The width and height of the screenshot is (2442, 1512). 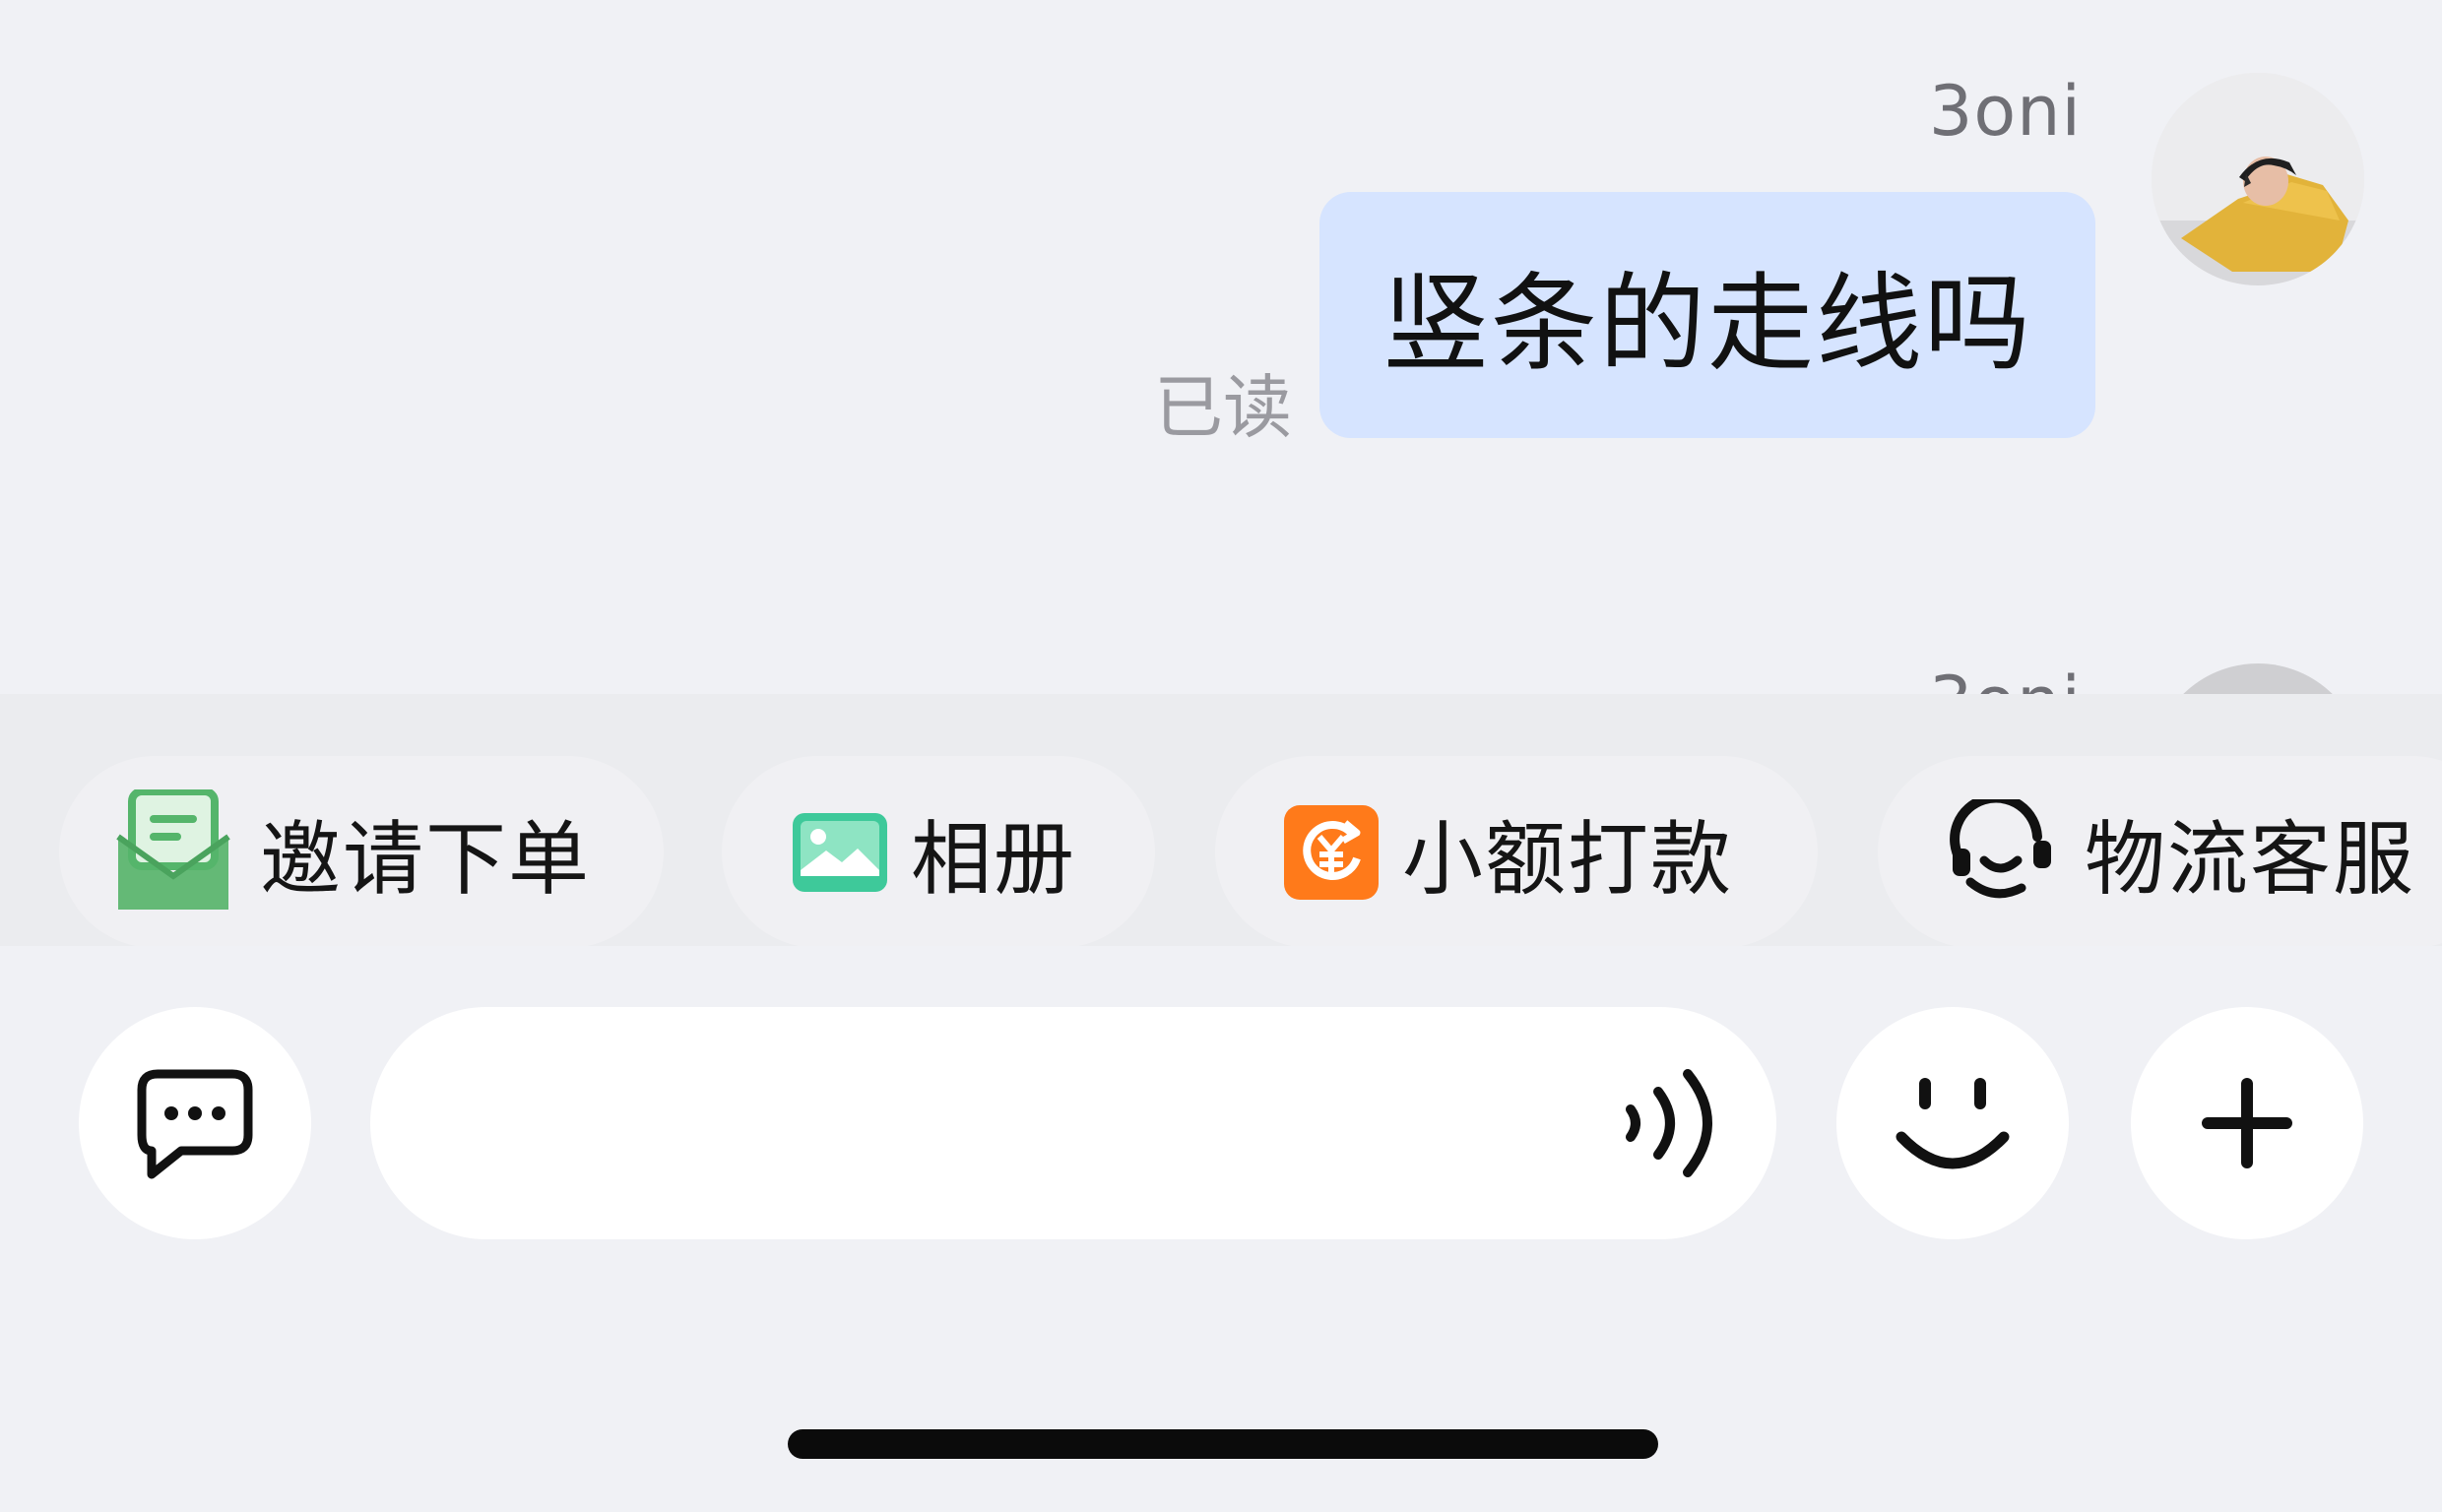 I want to click on chat-bubble-icon, so click(x=195, y=1124).